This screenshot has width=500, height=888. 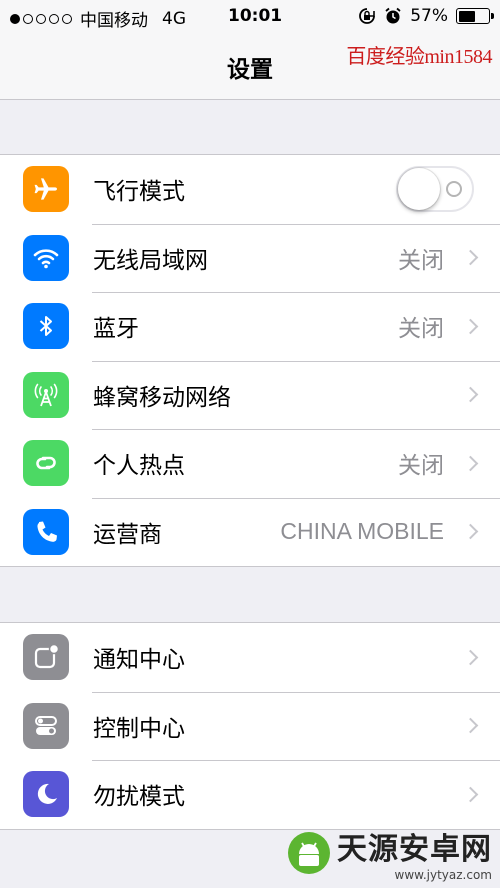 I want to click on clock: 10:01, so click(x=255, y=16).